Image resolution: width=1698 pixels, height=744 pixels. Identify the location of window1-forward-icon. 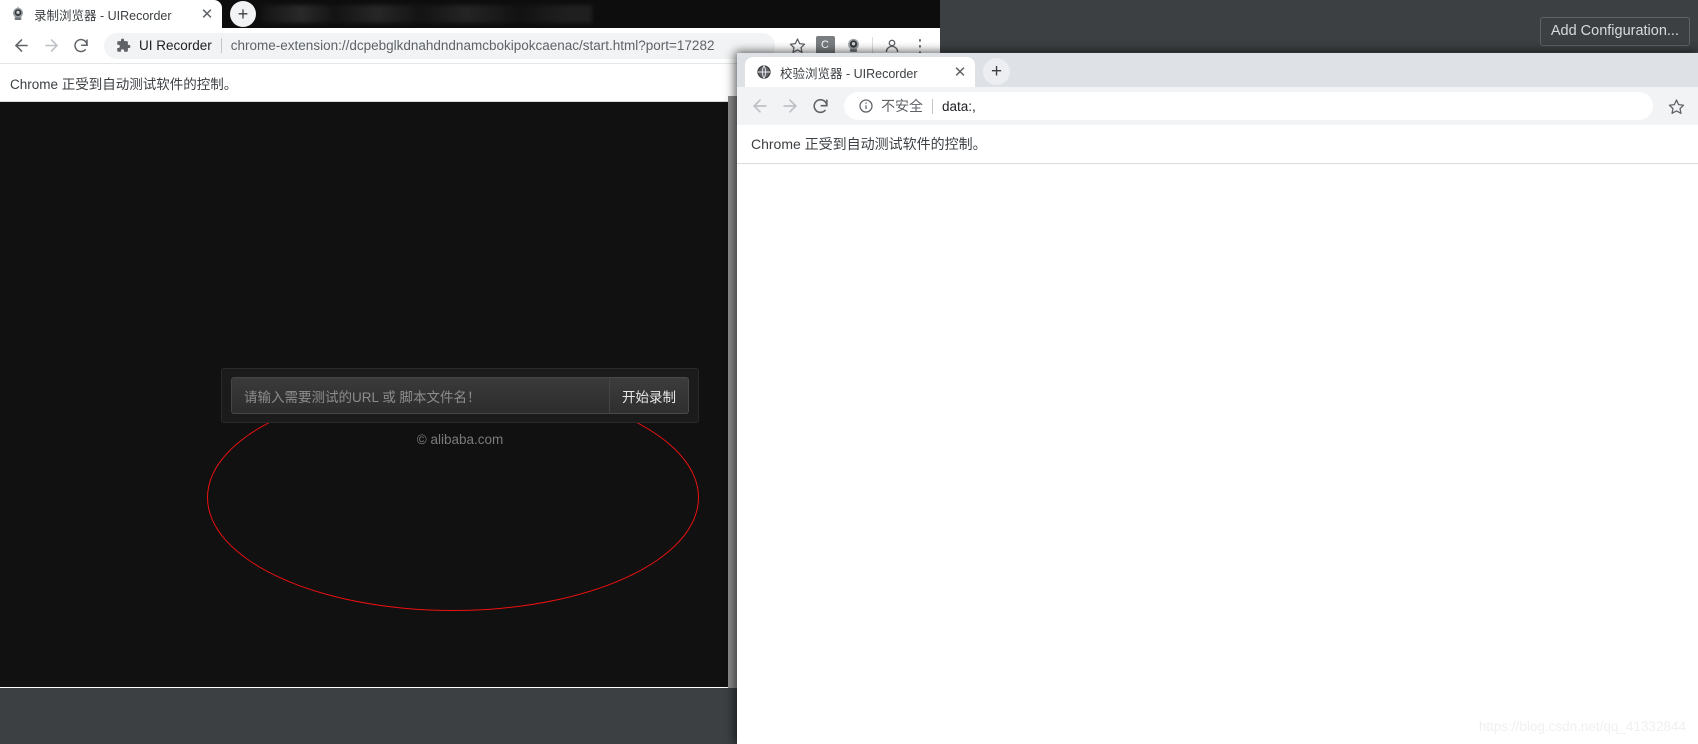
(51, 46).